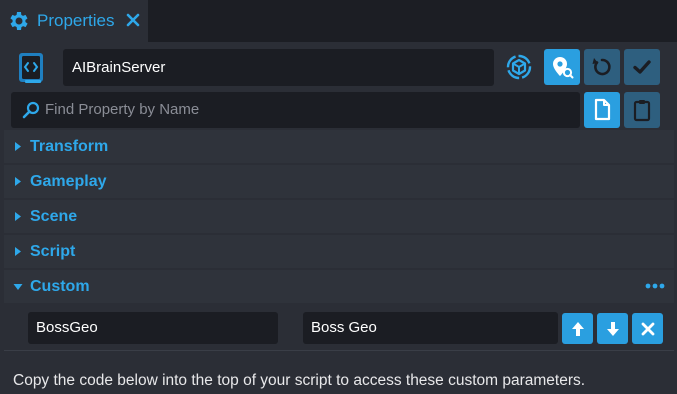 Image resolution: width=677 pixels, height=394 pixels. I want to click on search-icon, so click(31, 110).